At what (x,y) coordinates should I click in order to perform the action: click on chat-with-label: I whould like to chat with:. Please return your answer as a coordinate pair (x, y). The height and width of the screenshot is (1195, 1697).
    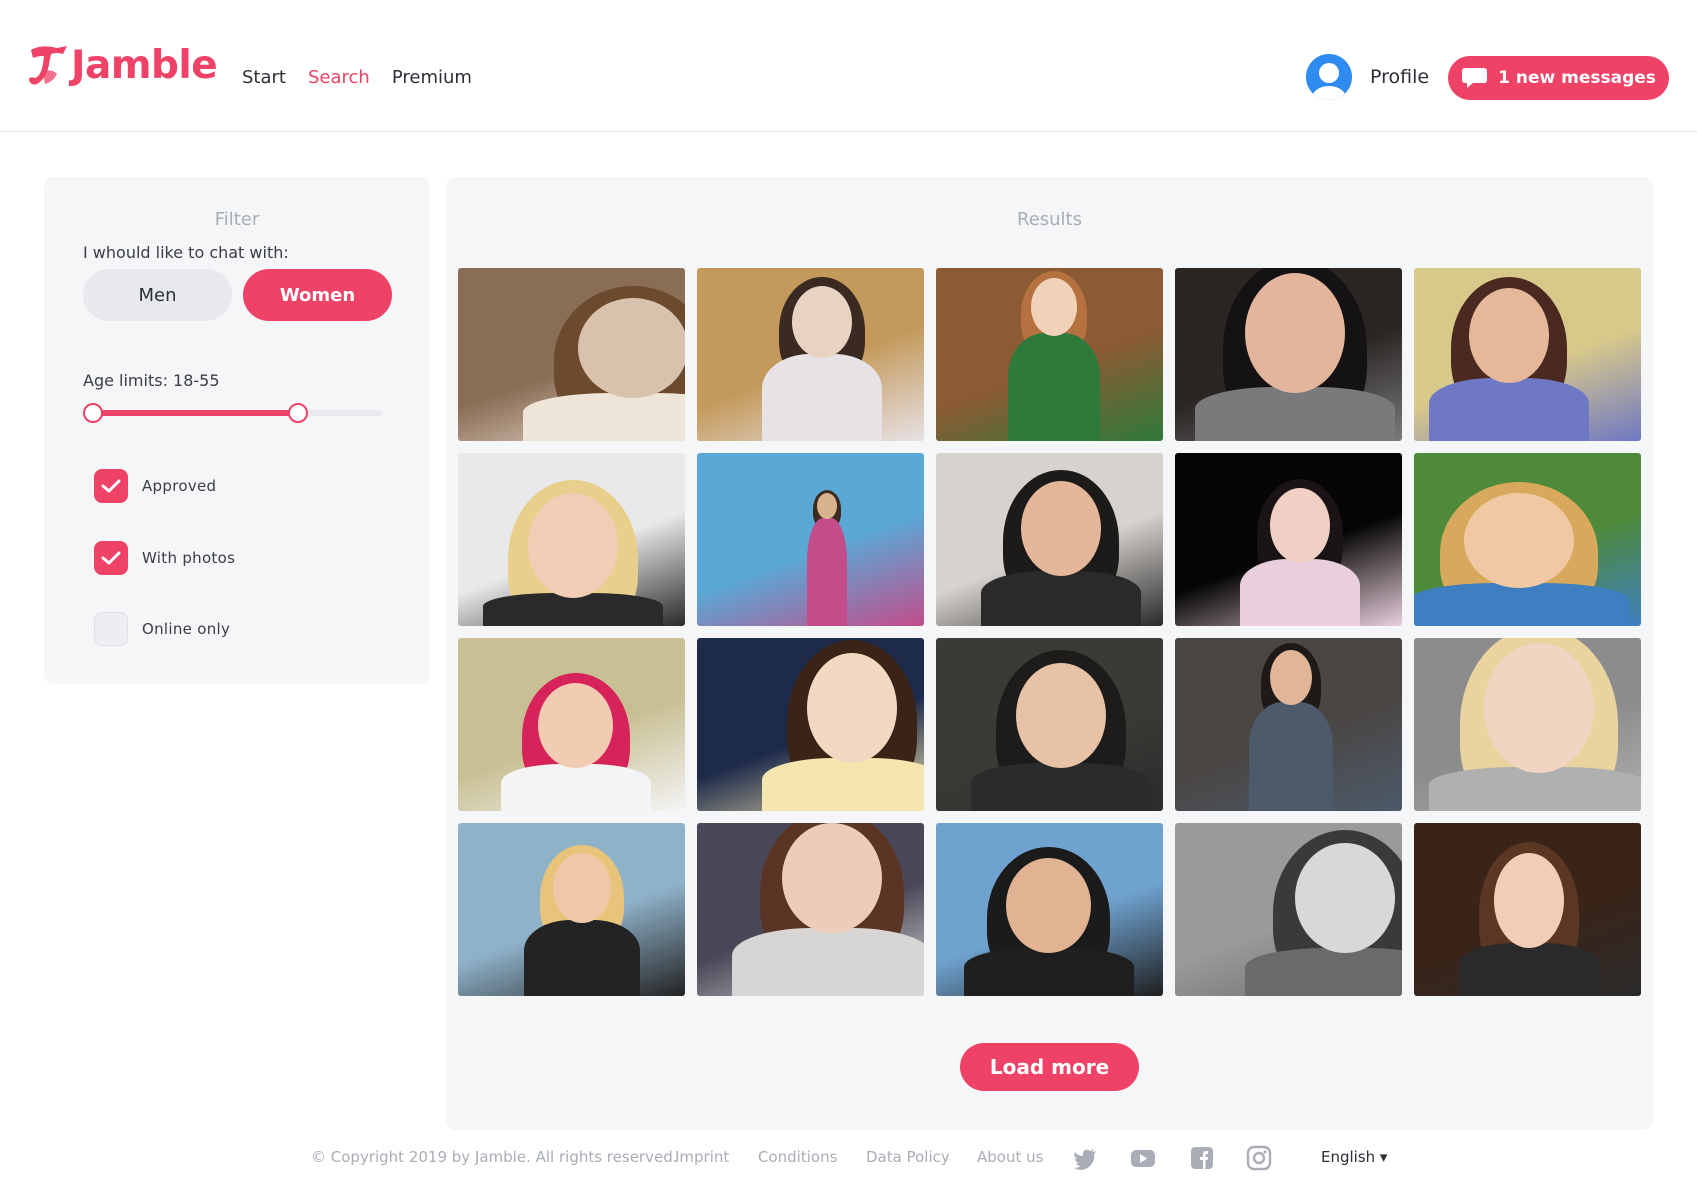
    Looking at the image, I should click on (186, 252).